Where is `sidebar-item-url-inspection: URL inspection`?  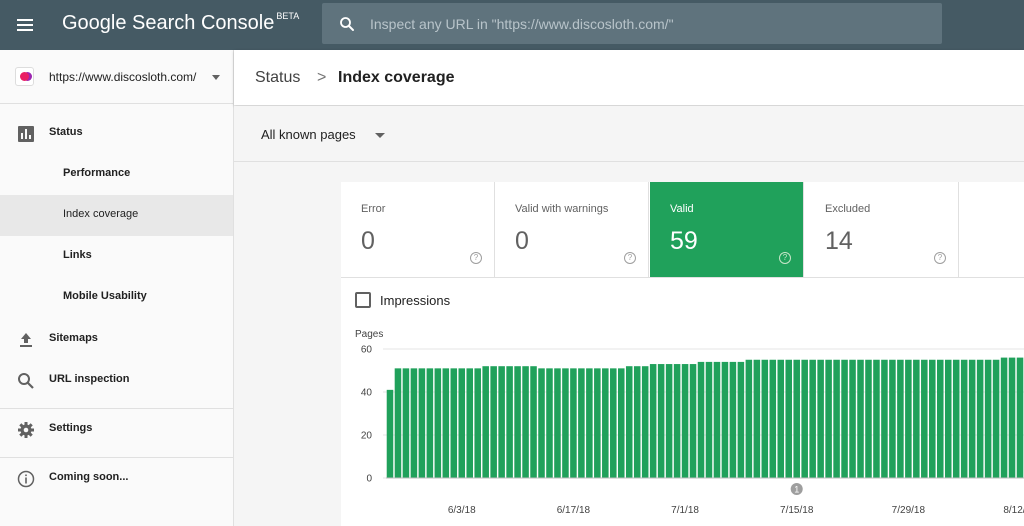 sidebar-item-url-inspection: URL inspection is located at coordinates (116, 380).